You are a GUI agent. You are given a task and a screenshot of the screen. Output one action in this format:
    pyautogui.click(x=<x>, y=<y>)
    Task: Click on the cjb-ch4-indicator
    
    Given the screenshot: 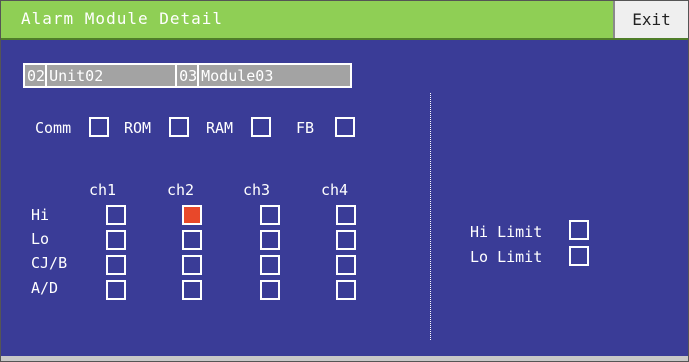 What is the action you would take?
    pyautogui.click(x=346, y=265)
    